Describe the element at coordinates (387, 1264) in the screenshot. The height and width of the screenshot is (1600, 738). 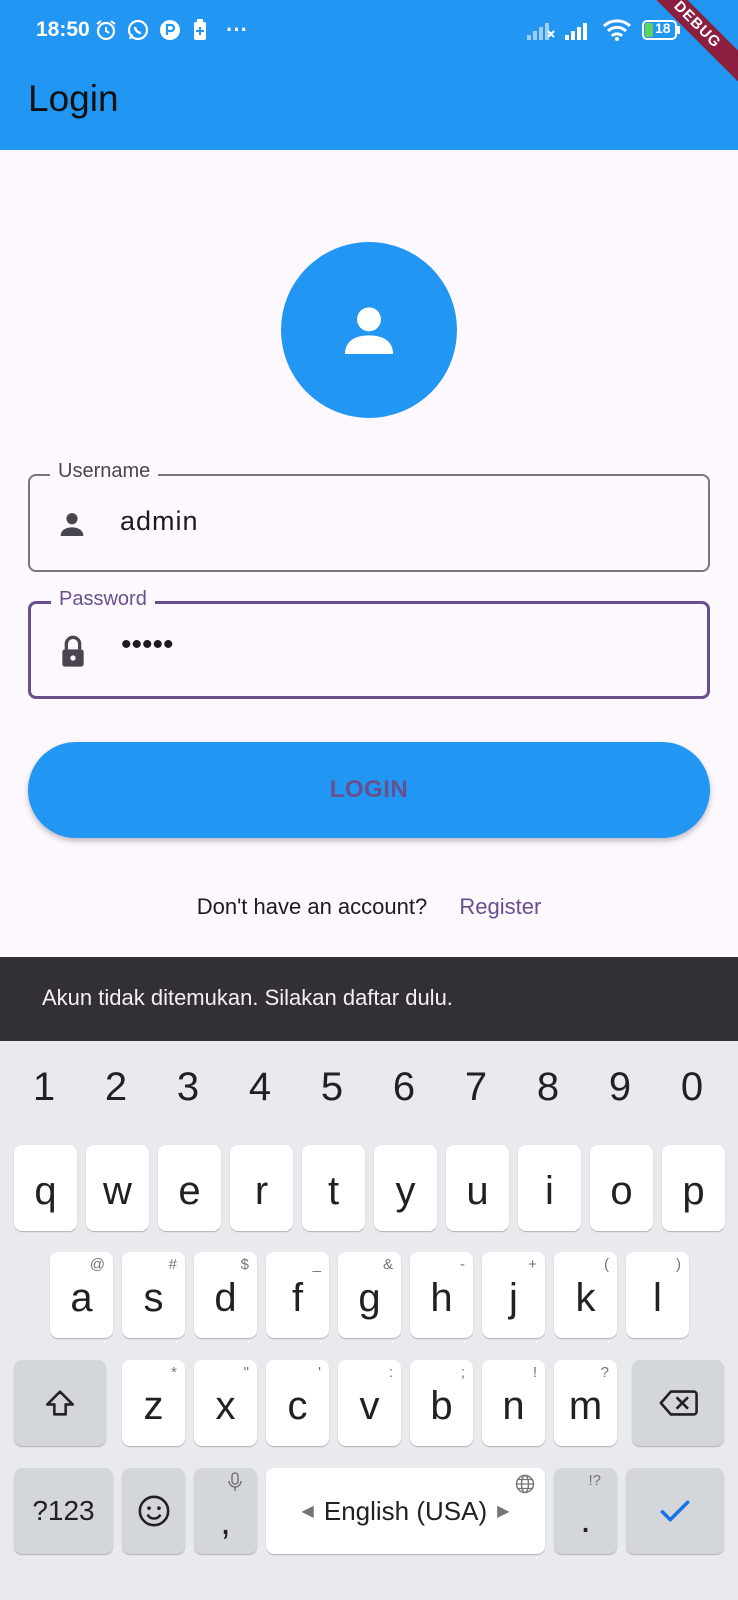
I see `key-hint: &` at that location.